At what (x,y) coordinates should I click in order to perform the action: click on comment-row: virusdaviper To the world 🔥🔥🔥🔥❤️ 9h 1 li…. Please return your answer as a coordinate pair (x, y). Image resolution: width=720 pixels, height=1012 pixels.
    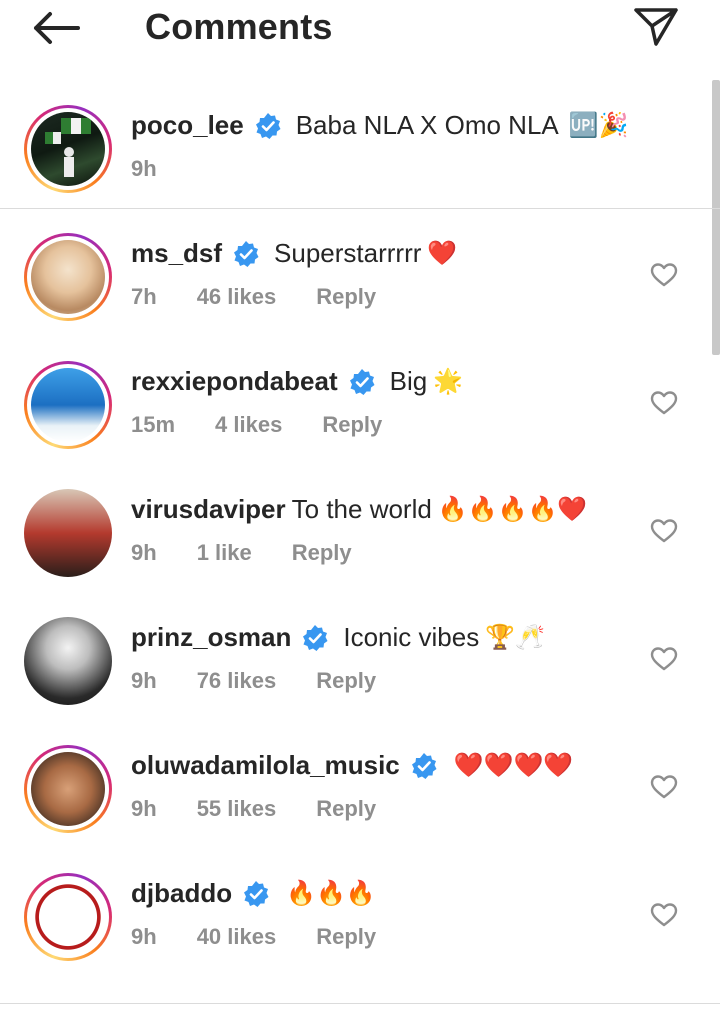
    Looking at the image, I should click on (360, 546).